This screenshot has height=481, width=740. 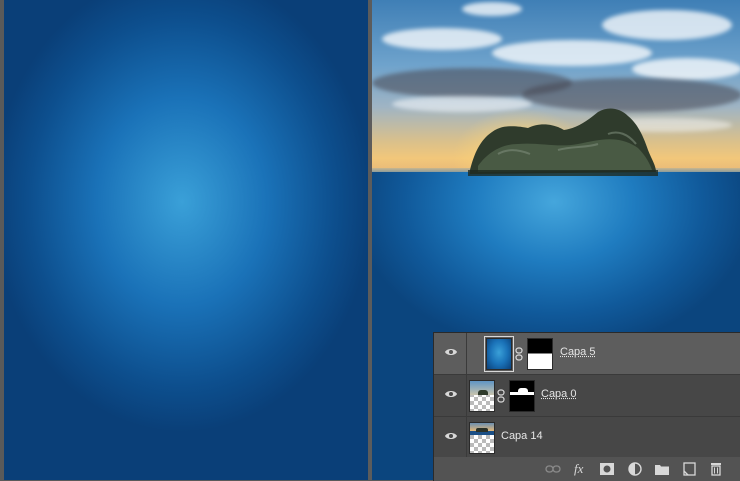 I want to click on layers-toolbar: fx, so click(x=587, y=469).